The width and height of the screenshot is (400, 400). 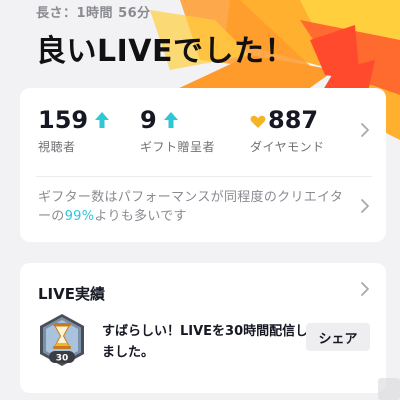 I want to click on achievements-title: LIVE実績, so click(x=71, y=294).